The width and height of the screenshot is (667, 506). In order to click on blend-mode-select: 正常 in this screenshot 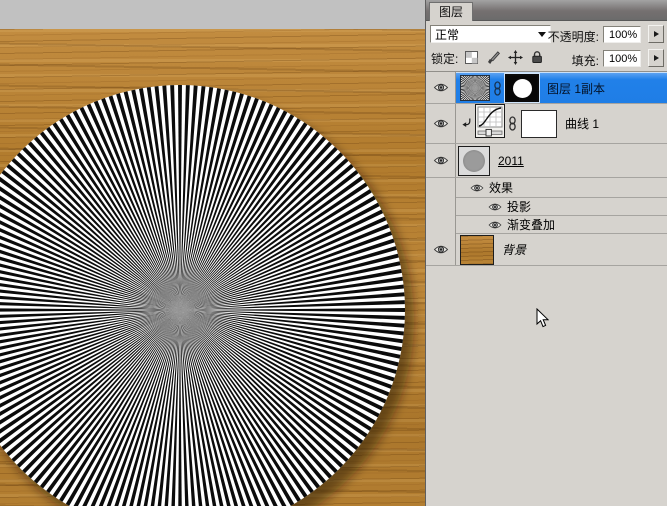, I will do `click(490, 34)`.